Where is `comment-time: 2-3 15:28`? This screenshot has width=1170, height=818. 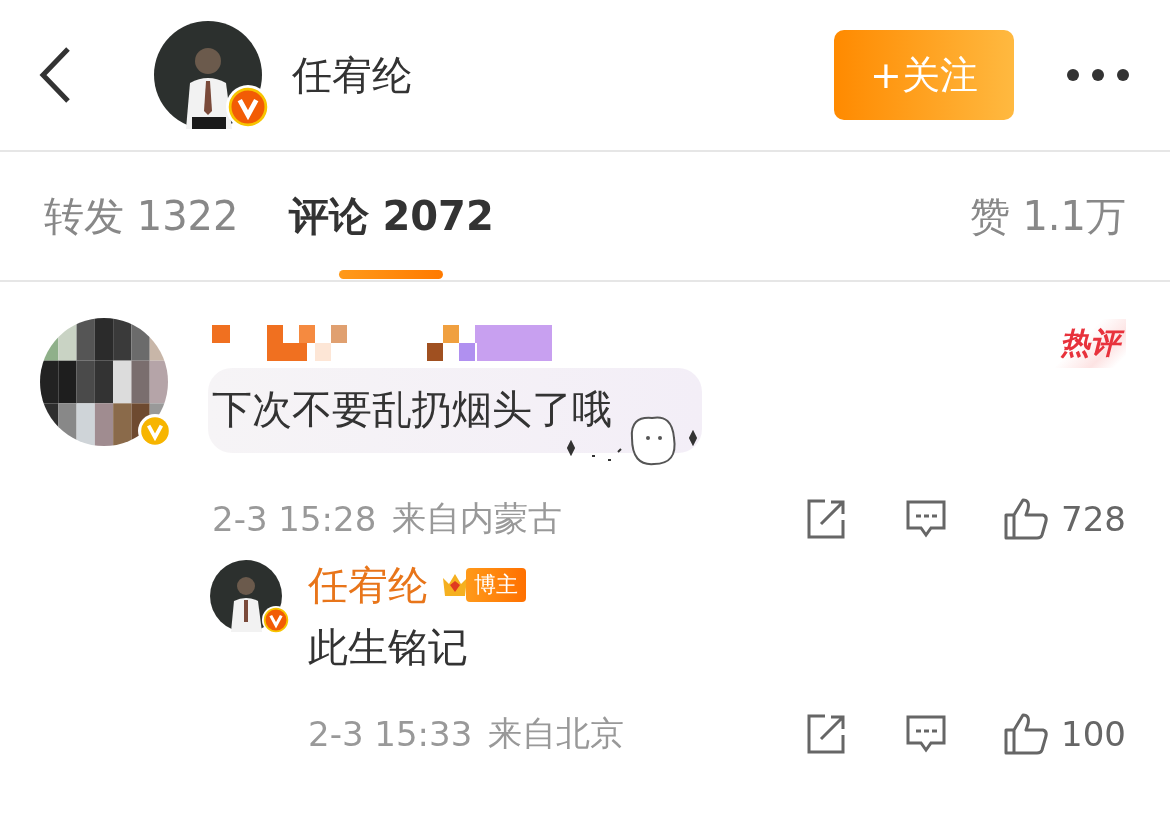 comment-time: 2-3 15:28 is located at coordinates (294, 519).